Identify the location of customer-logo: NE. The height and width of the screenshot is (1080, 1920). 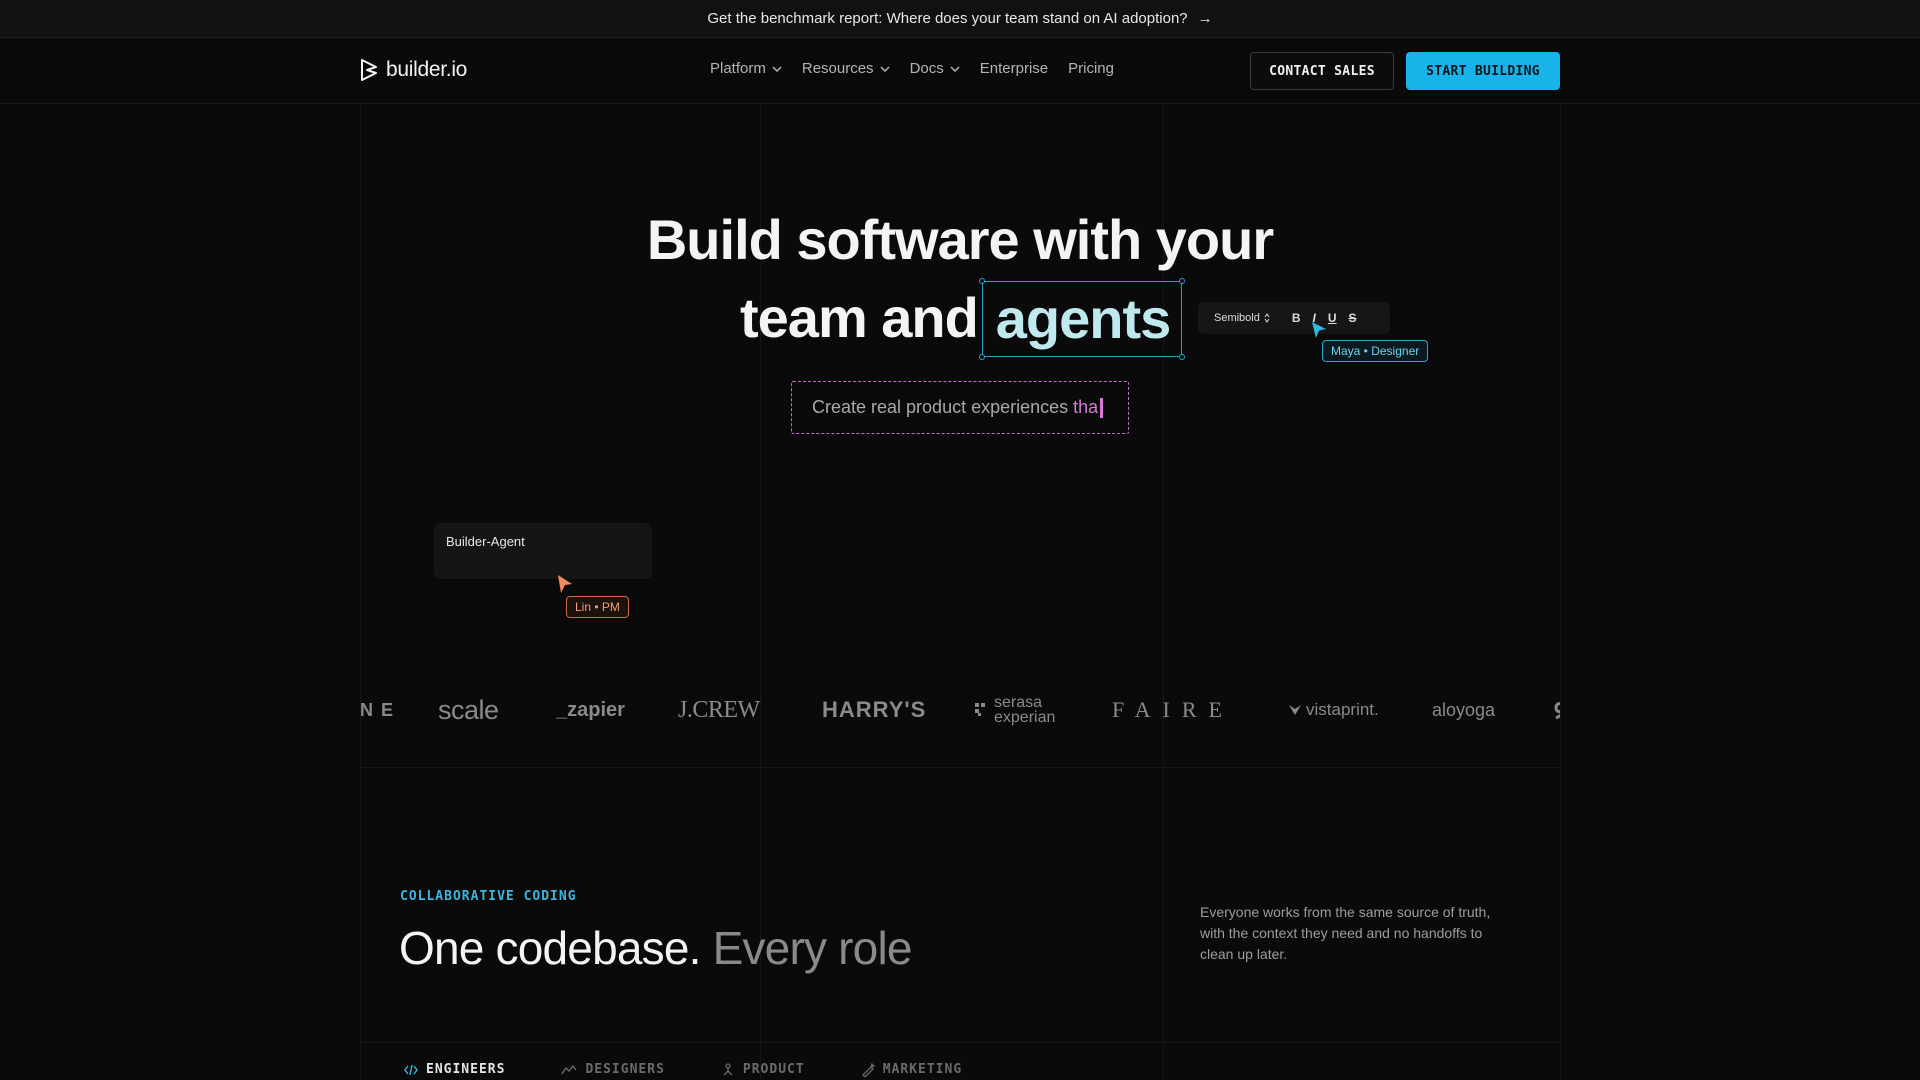
(381, 709).